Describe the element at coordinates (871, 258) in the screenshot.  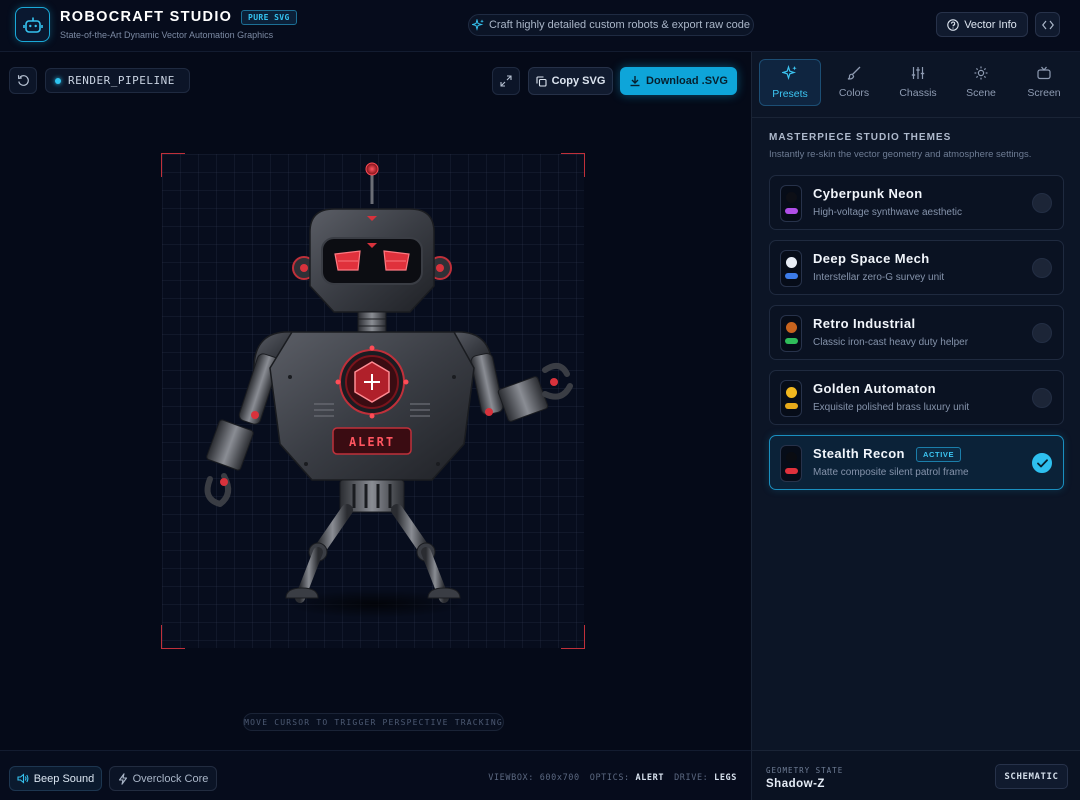
I see `preset-name: Deep Space Mech` at that location.